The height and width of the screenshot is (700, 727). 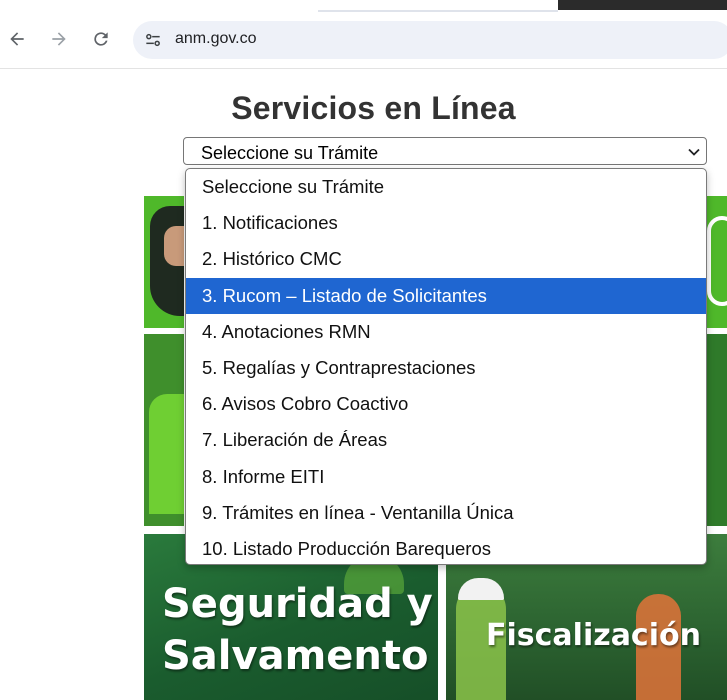 What do you see at coordinates (174, 246) in the screenshot?
I see `person-face` at bounding box center [174, 246].